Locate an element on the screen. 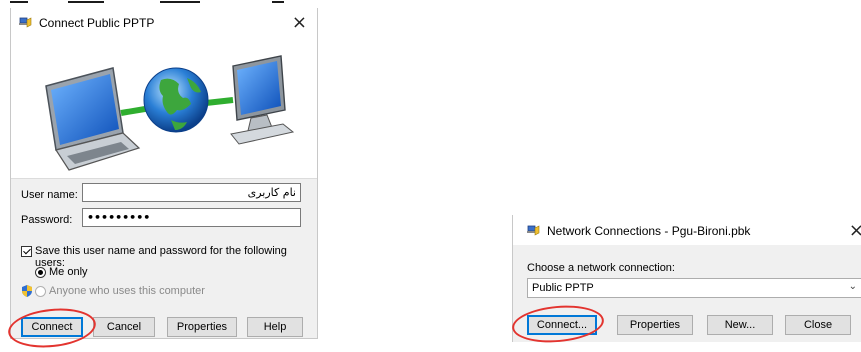  help-button: Help is located at coordinates (275, 327).